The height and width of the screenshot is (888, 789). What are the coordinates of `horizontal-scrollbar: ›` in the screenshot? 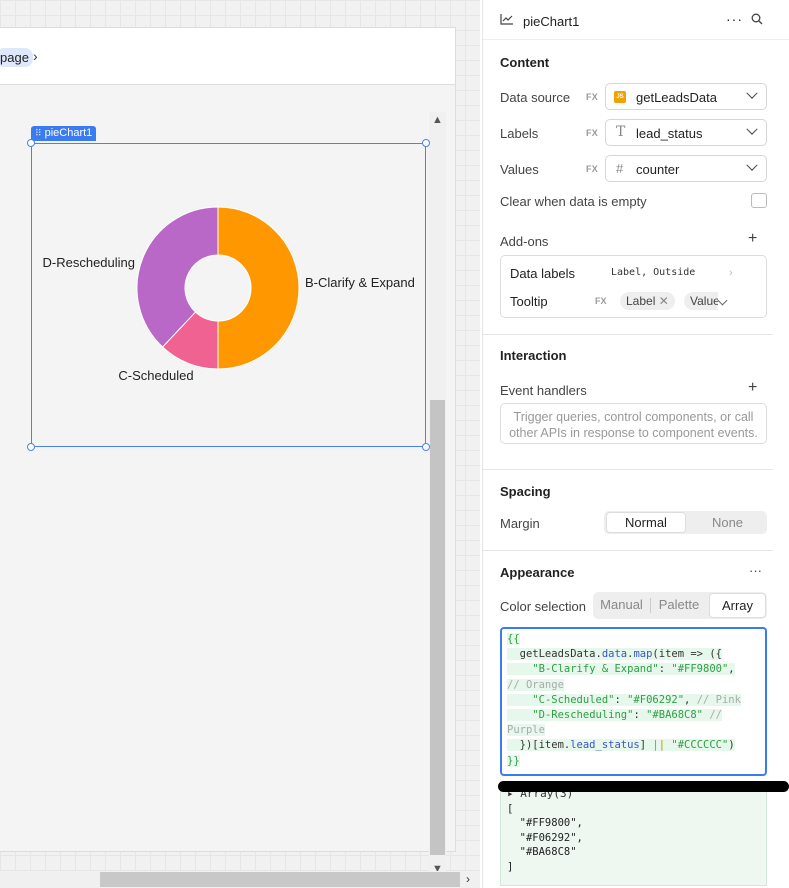 It's located at (240, 879).